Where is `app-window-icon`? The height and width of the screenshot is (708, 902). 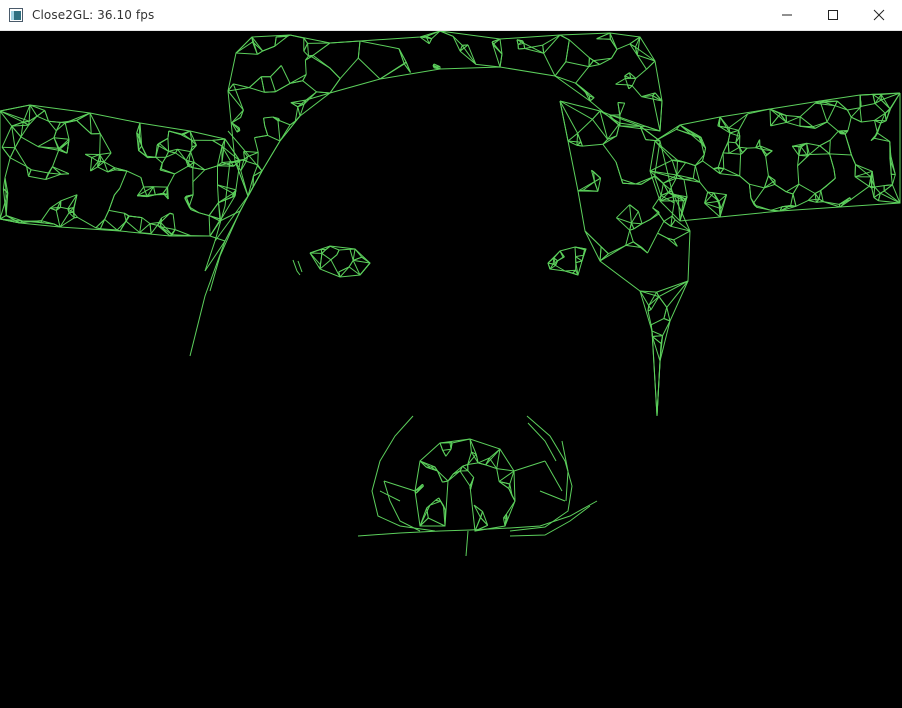 app-window-icon is located at coordinates (16, 15).